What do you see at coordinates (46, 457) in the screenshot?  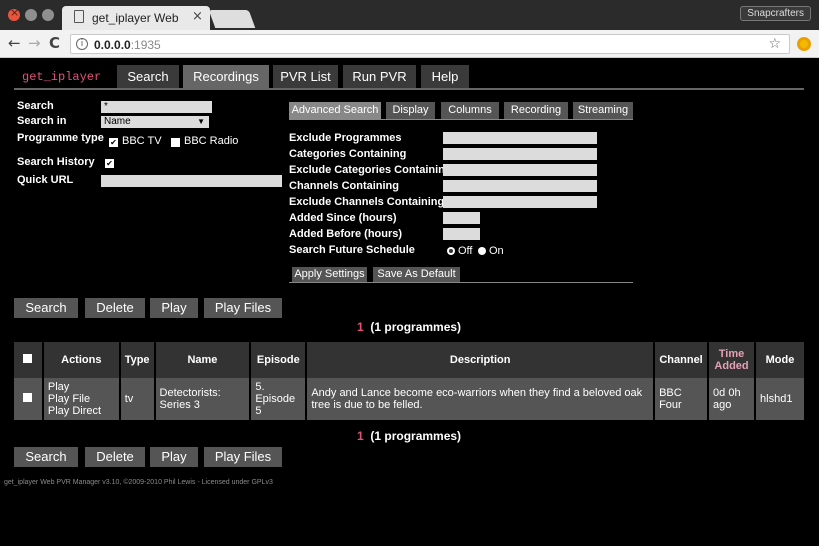 I see `search-button-bottom: Search` at bounding box center [46, 457].